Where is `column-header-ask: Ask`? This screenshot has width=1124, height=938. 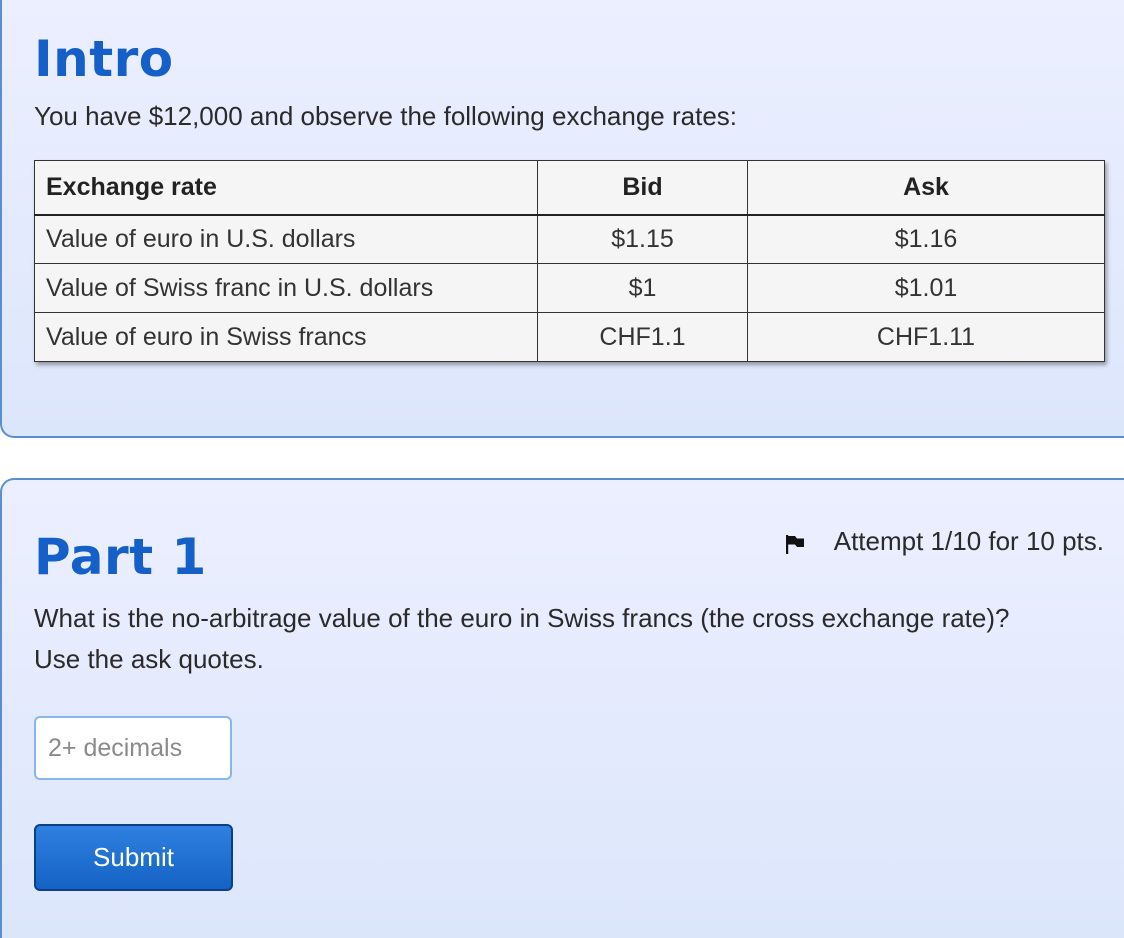
column-header-ask: Ask is located at coordinates (926, 188).